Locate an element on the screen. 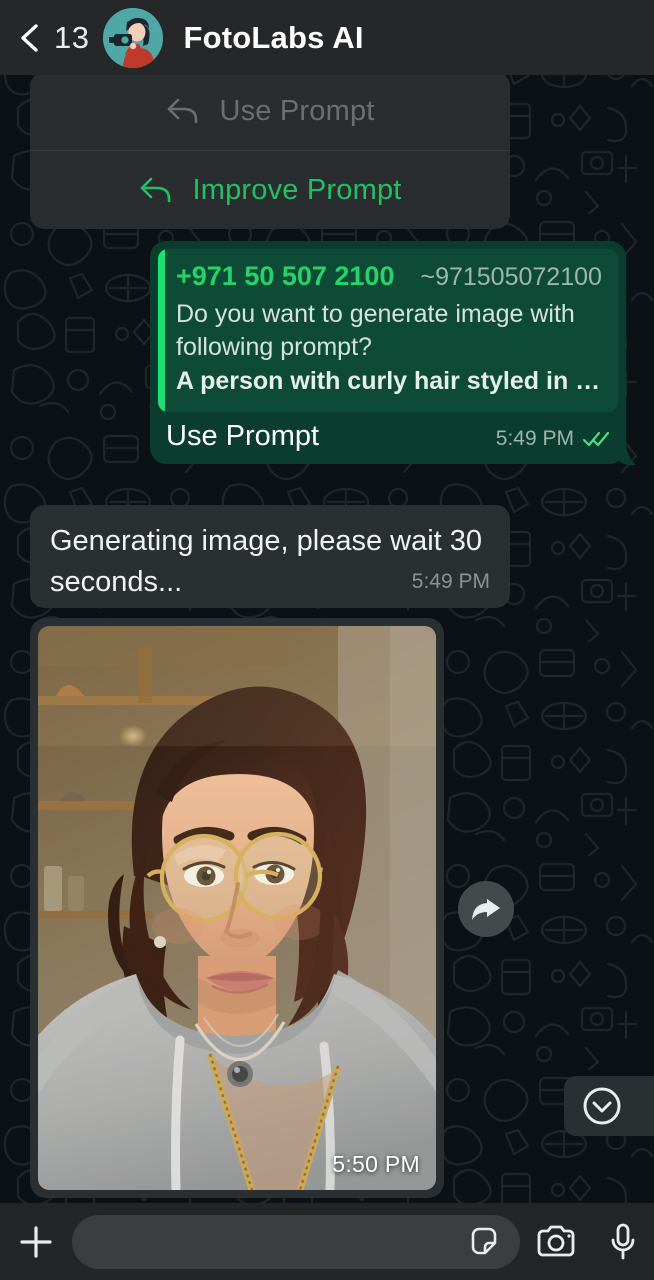 The height and width of the screenshot is (1280, 654). double-check-icon is located at coordinates (597, 439).